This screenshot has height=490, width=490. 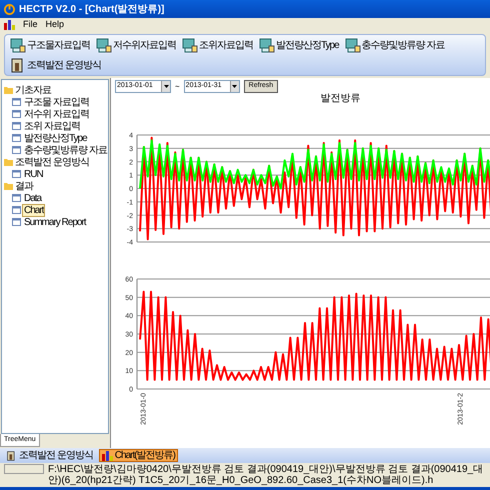 I want to click on taskbar-item: 조력발전 운영방식, so click(x=49, y=455).